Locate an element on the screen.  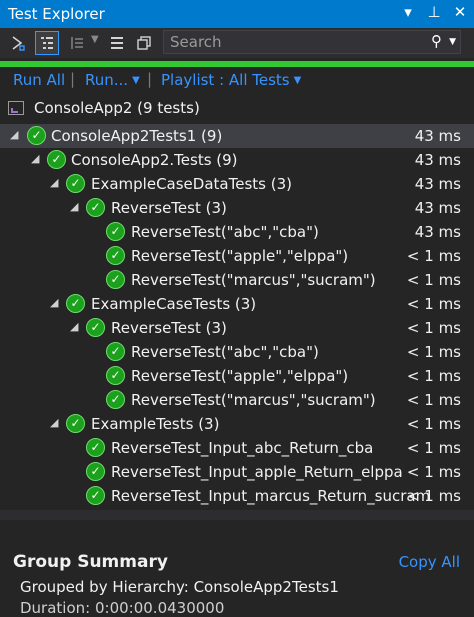
summary-title: Group Summary is located at coordinates (90, 562).